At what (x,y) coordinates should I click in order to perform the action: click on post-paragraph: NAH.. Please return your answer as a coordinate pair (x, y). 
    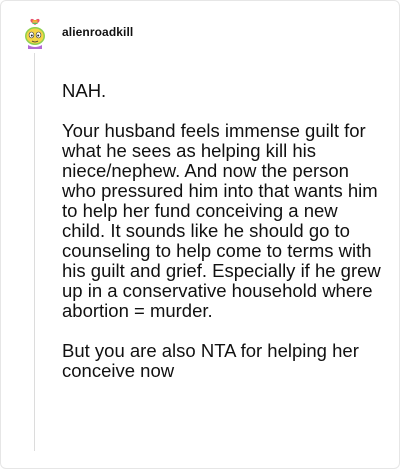
    Looking at the image, I should click on (84, 90).